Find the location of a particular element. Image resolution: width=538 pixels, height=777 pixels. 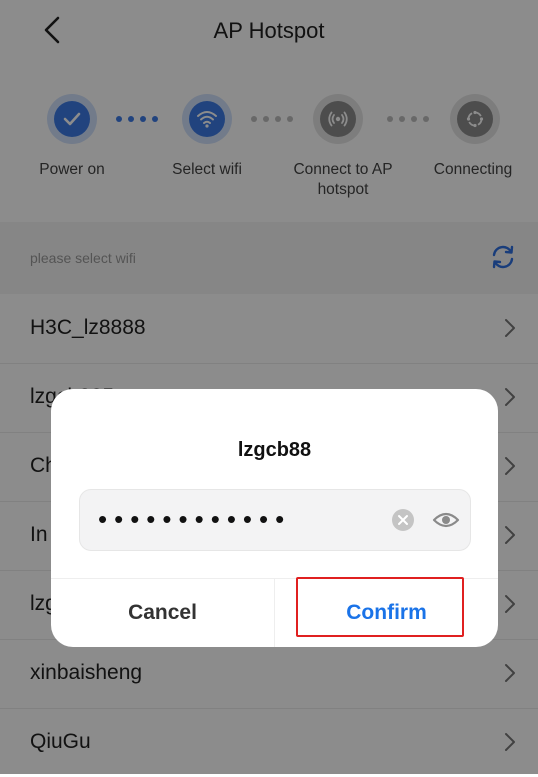

eye-icon is located at coordinates (446, 520).